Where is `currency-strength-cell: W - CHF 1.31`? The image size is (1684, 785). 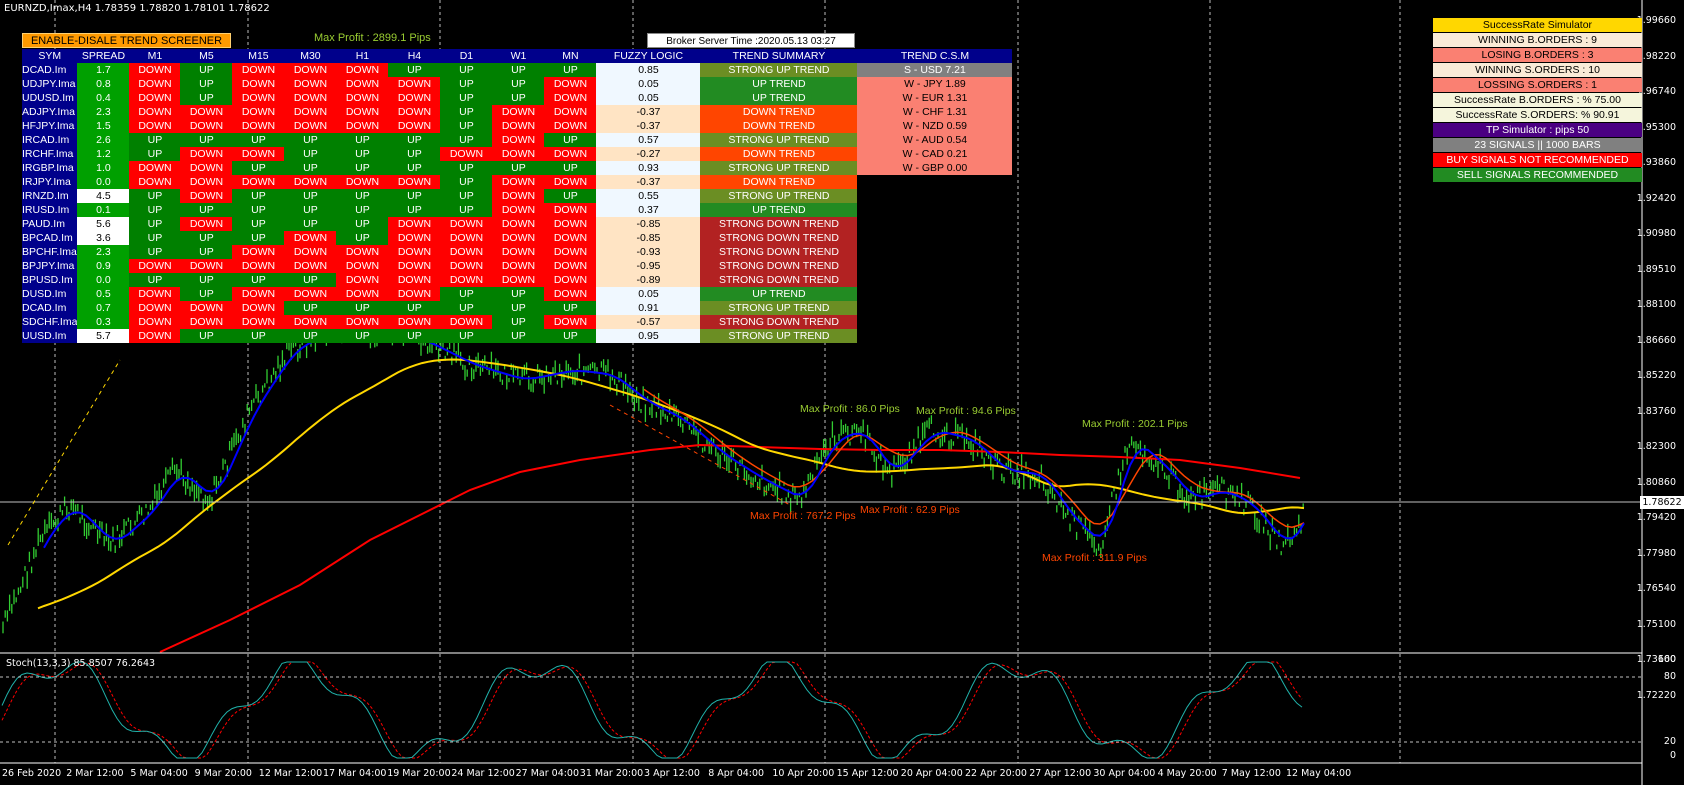 currency-strength-cell: W - CHF 1.31 is located at coordinates (935, 112).